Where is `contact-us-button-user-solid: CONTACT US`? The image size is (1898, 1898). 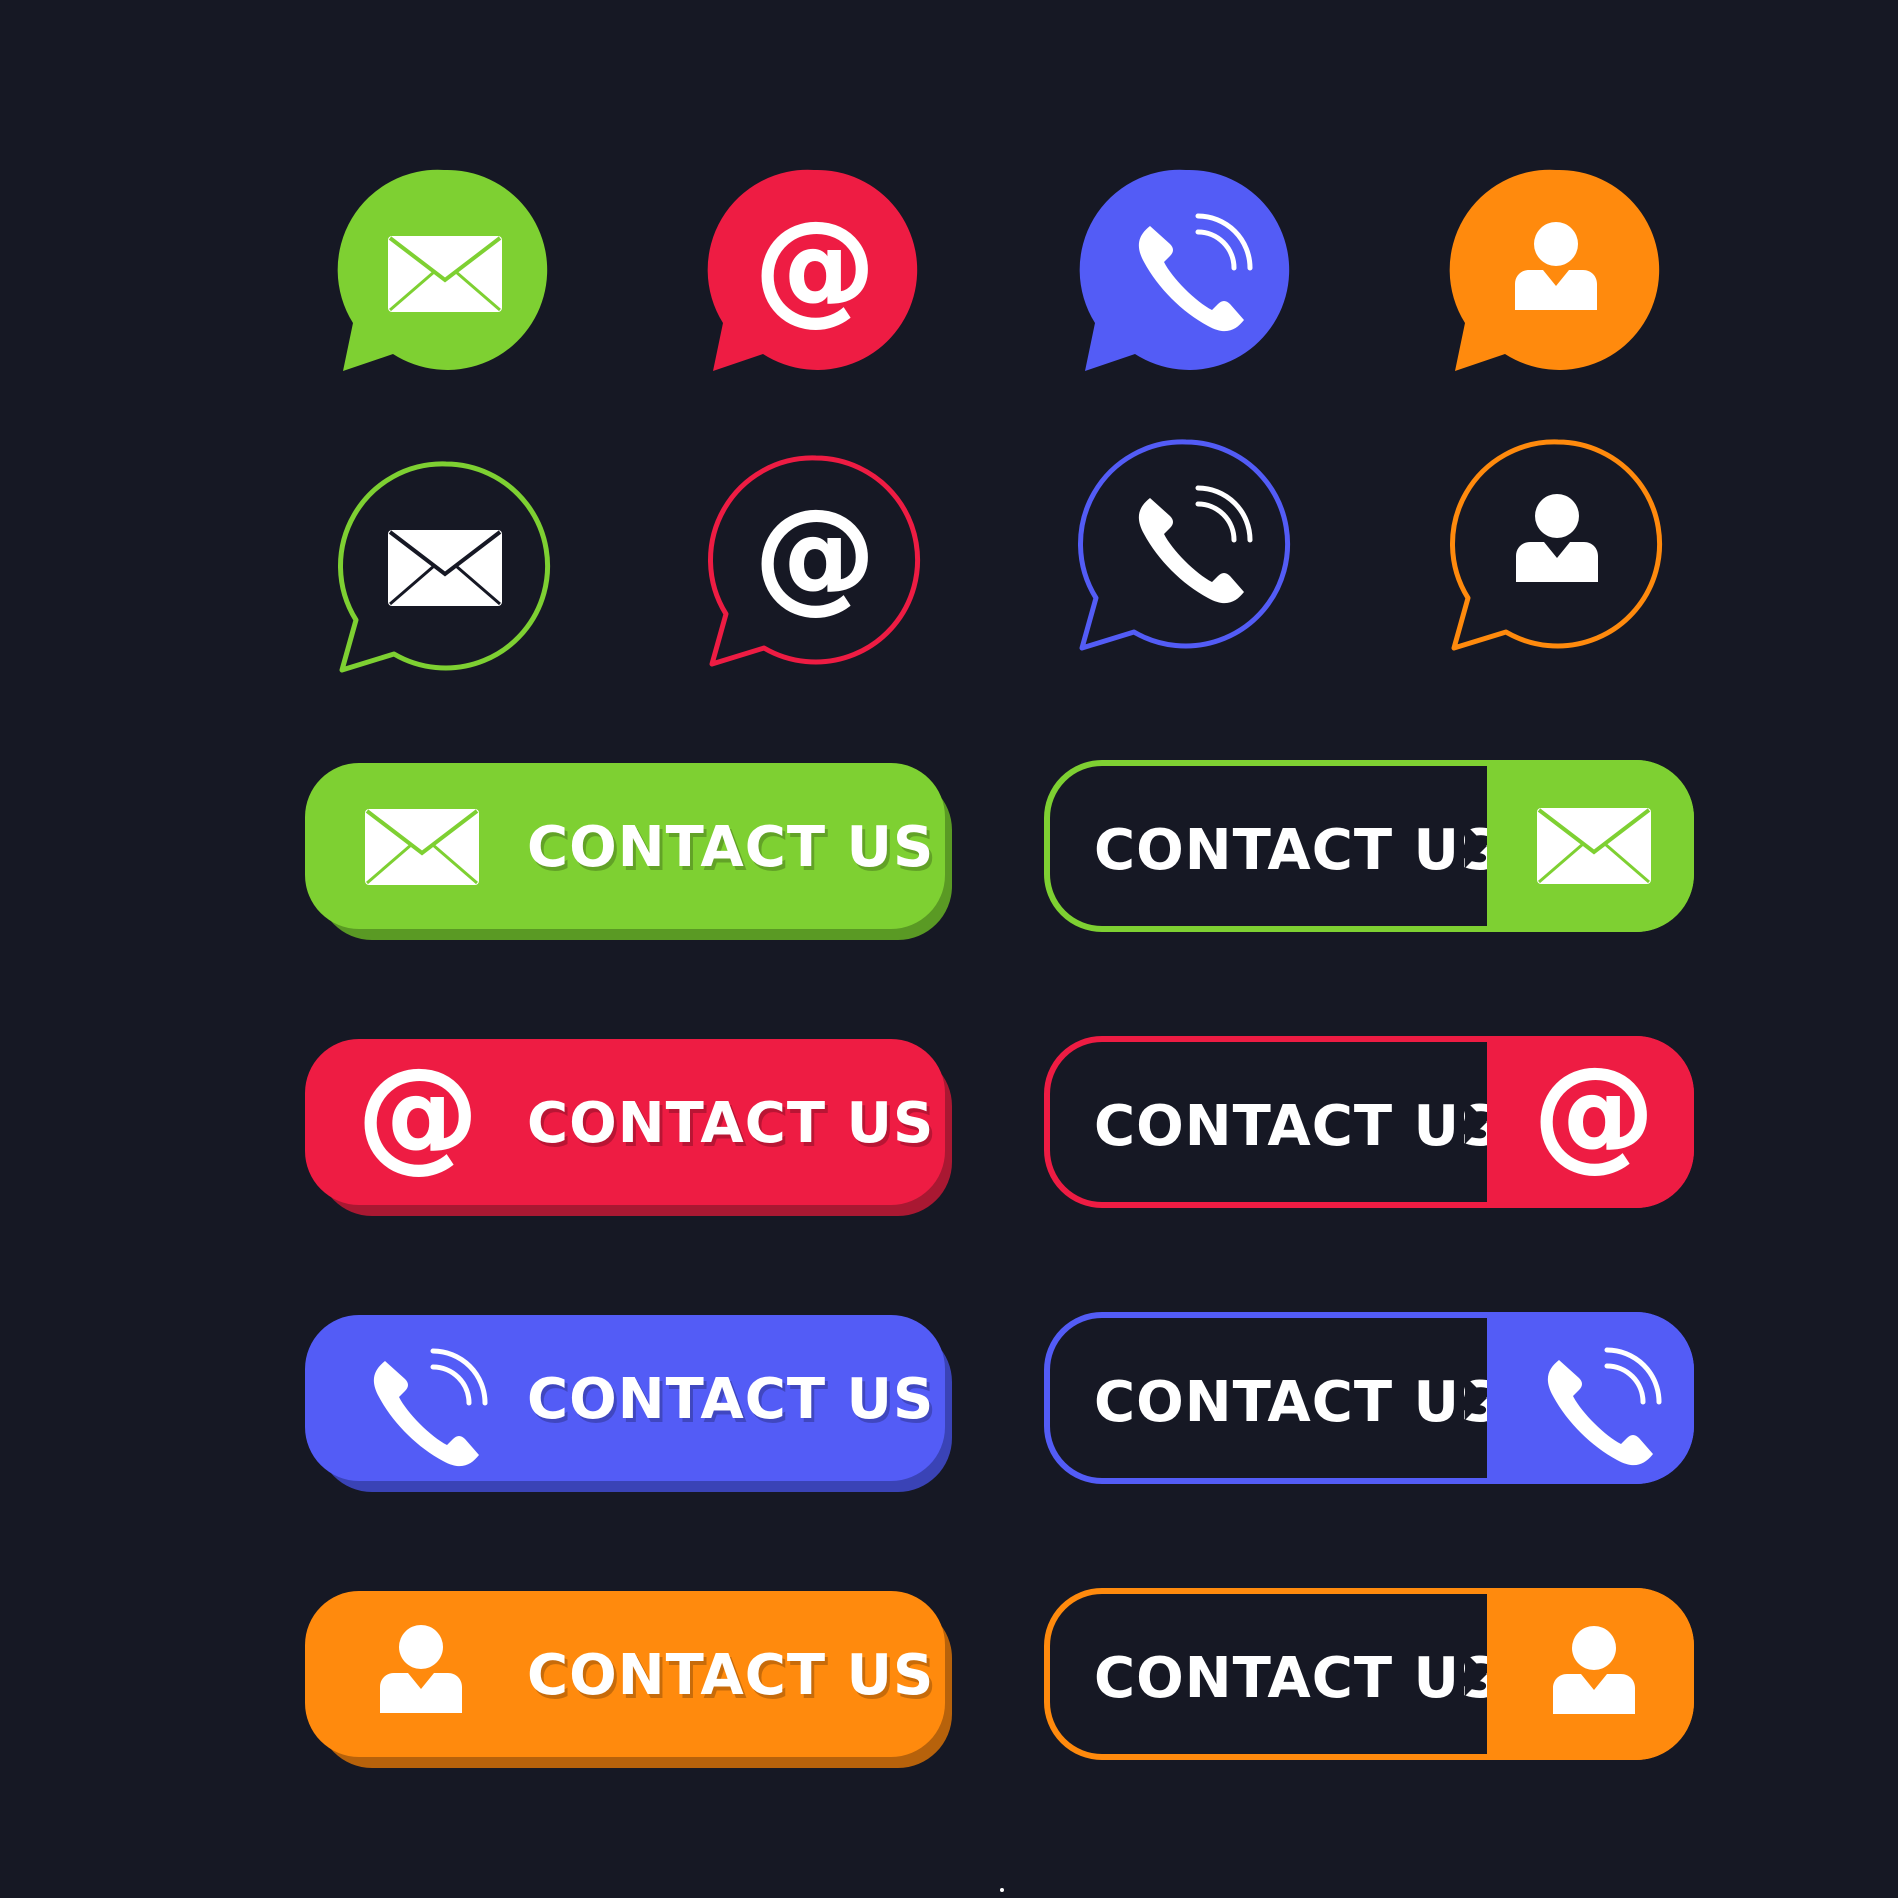 contact-us-button-user-solid: CONTACT US is located at coordinates (625, 1674).